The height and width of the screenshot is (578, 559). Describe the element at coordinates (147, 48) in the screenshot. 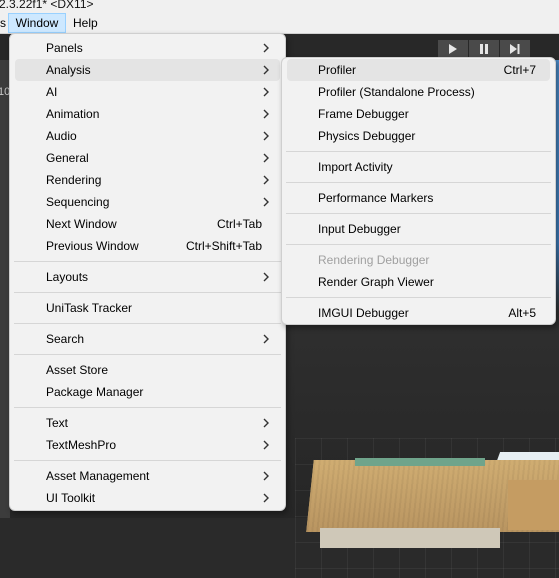

I see `menu-item-panels: Panels` at that location.